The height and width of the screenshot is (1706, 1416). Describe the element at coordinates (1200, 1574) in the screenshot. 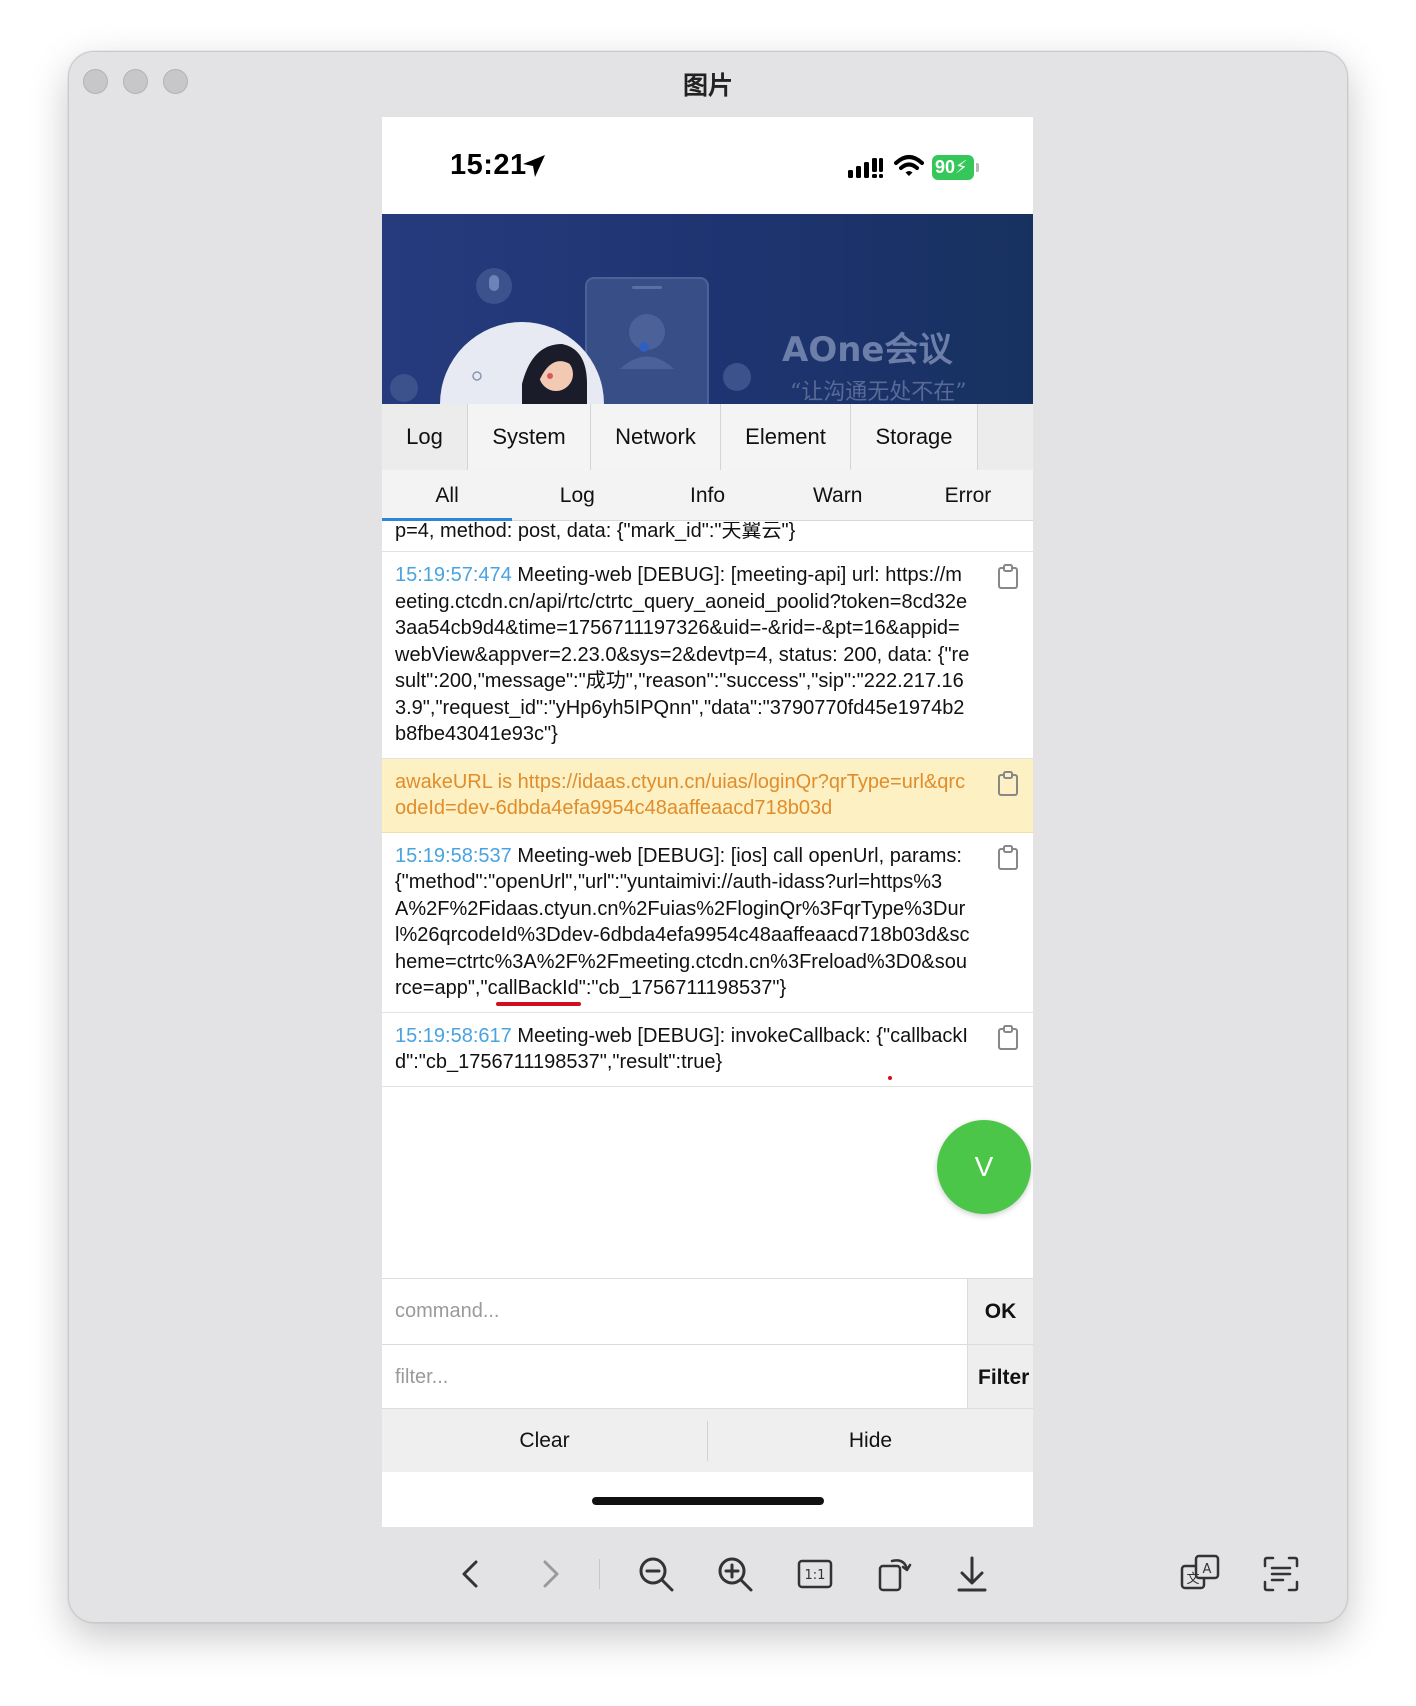

I see `translate-icon: A文` at that location.